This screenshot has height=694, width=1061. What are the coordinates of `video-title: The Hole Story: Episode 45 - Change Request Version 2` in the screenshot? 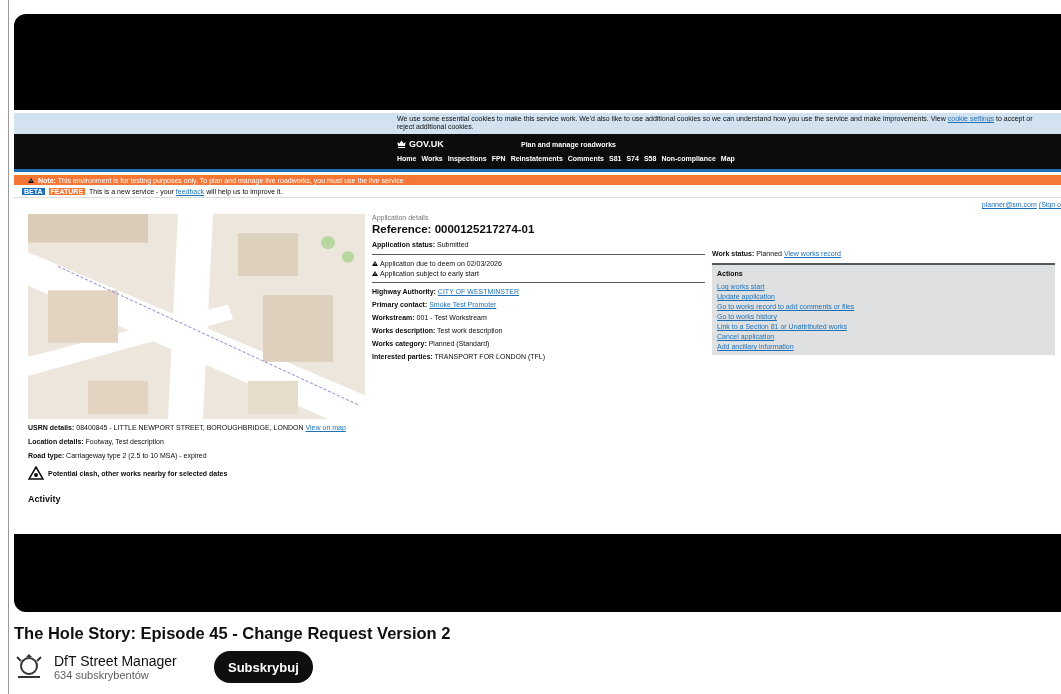 It's located at (233, 633).